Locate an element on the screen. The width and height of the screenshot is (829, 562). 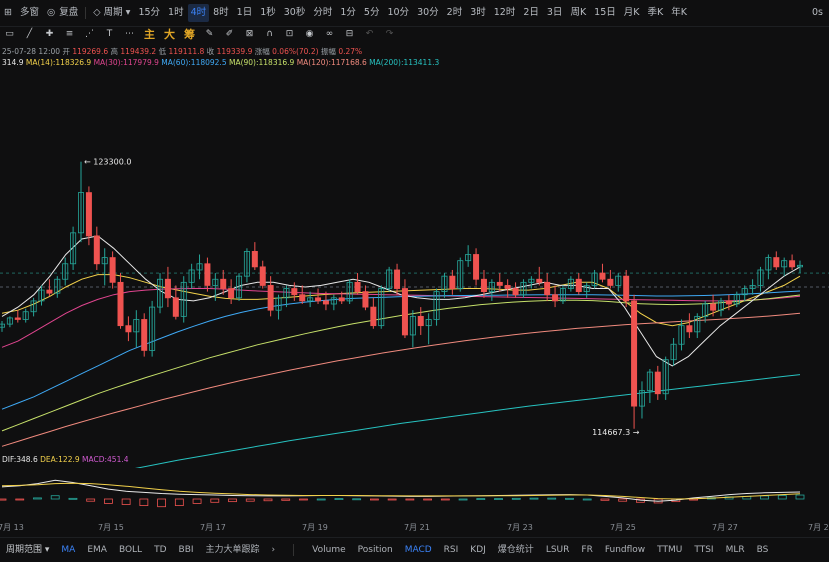
channel-icon: ⋰ is located at coordinates (89, 34).